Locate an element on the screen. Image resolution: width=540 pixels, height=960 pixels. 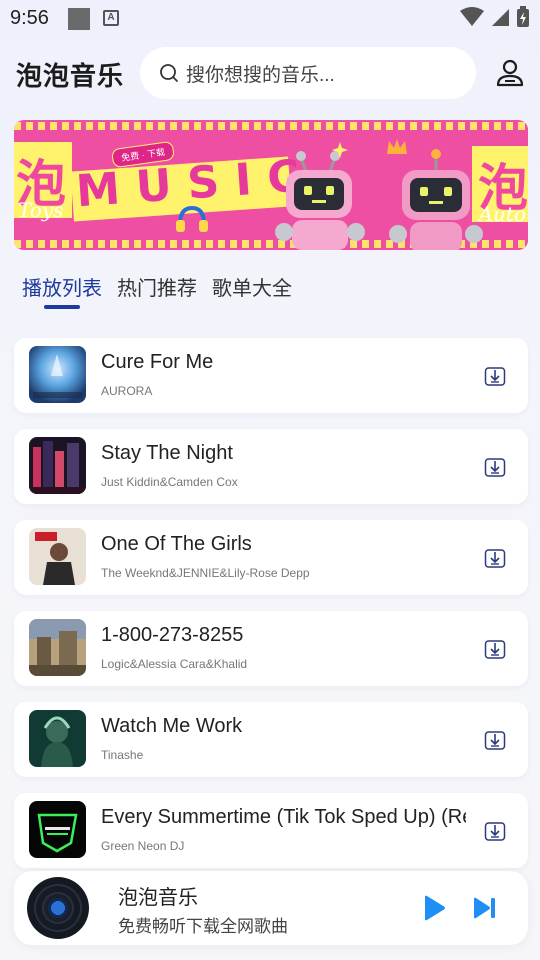
song-artist: Logic&Alessia Cara&Khalid is located at coordinates (174, 664).